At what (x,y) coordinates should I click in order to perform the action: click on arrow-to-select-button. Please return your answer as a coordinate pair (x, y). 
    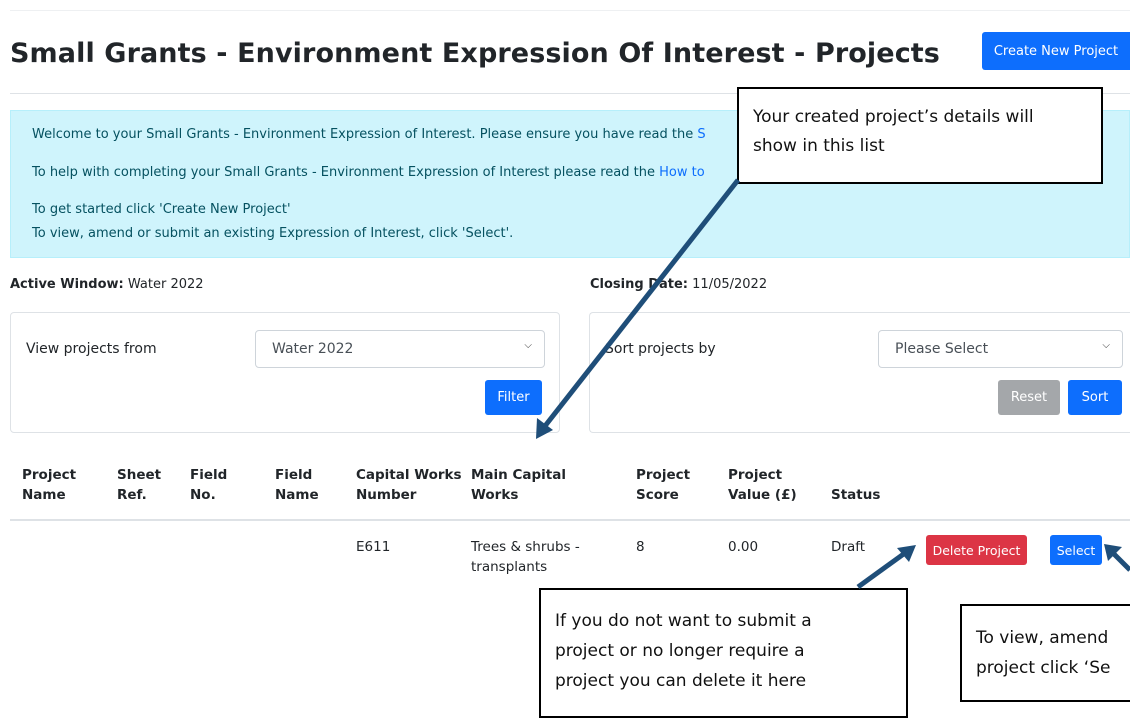
    Looking at the image, I should click on (1121, 562).